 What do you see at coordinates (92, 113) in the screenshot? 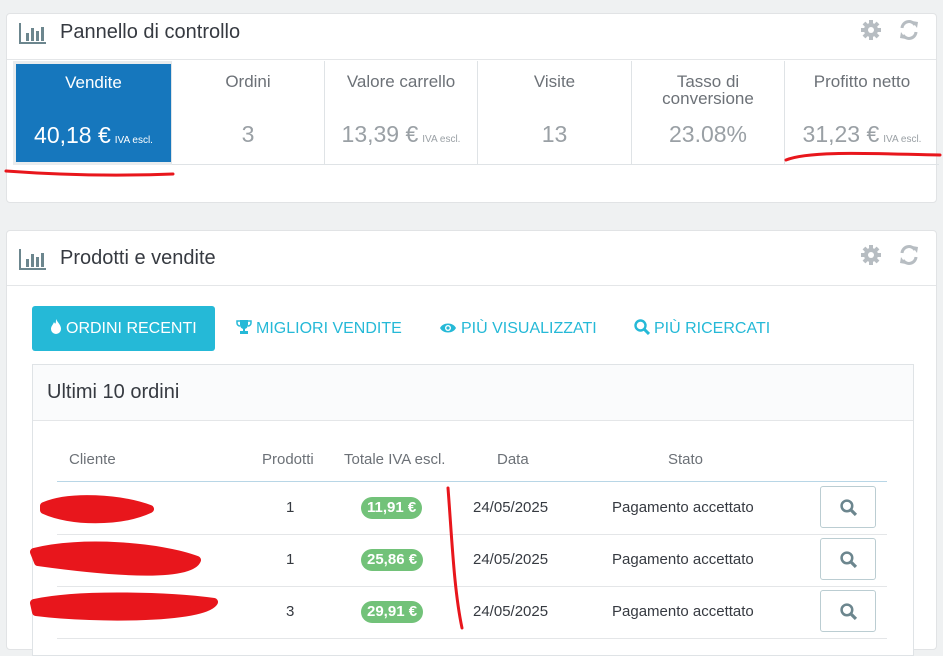
I see `kpi-sales: Vendite 40,18 € IVA escl.` at bounding box center [92, 113].